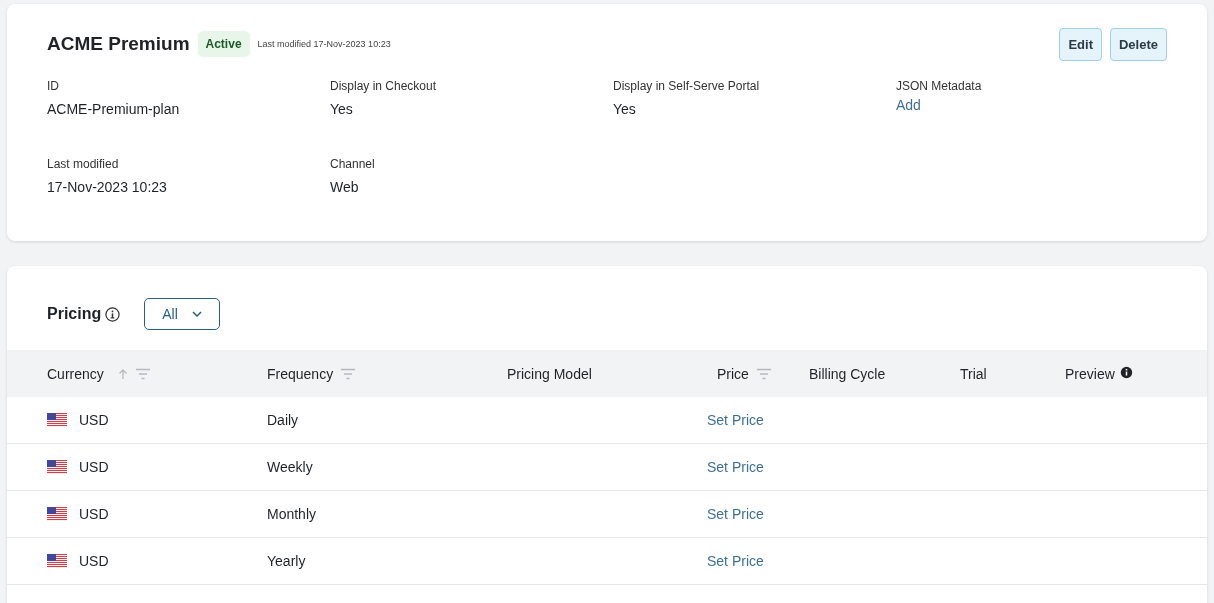  I want to click on field-label: Display in Self-Serve Portal, so click(687, 86).